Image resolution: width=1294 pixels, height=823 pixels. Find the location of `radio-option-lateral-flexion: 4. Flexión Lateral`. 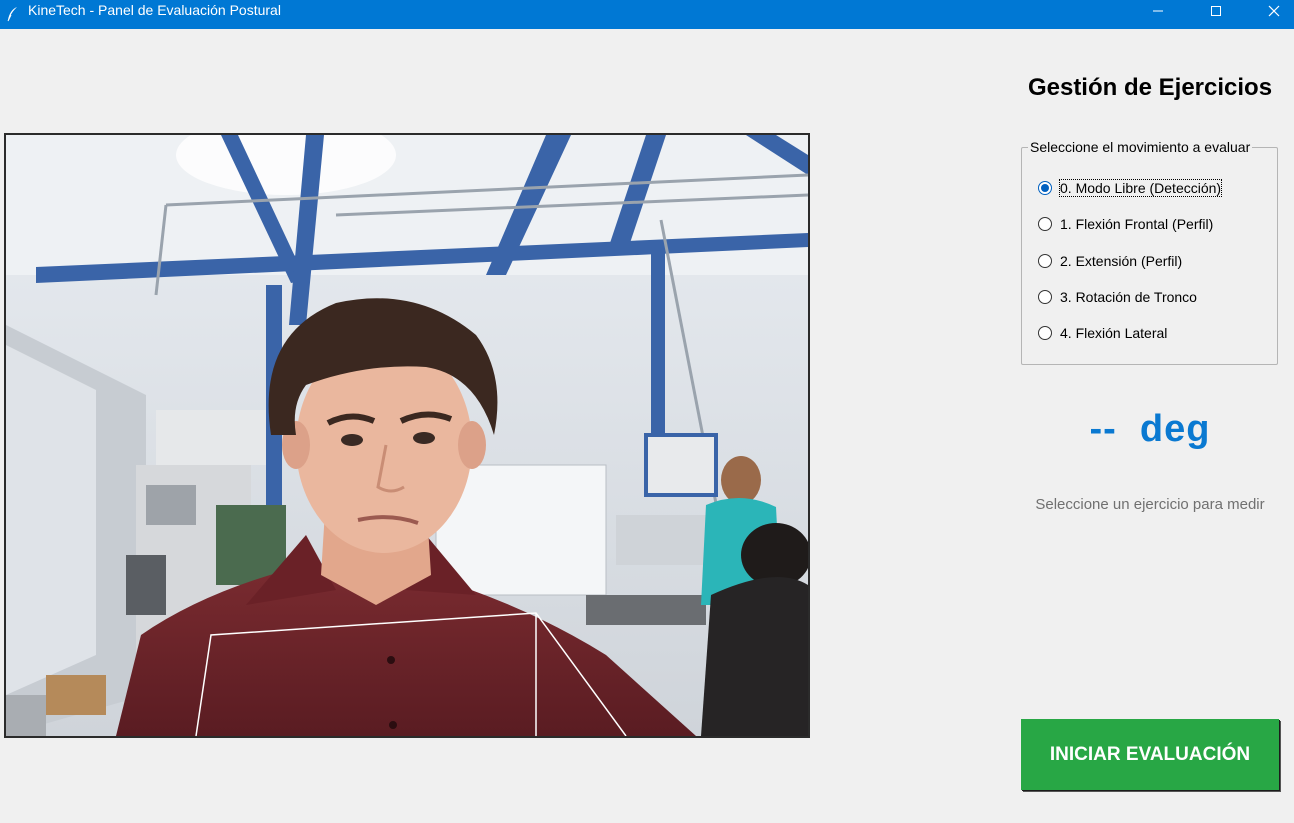

radio-option-lateral-flexion: 4. Flexión Lateral is located at coordinates (1102, 333).